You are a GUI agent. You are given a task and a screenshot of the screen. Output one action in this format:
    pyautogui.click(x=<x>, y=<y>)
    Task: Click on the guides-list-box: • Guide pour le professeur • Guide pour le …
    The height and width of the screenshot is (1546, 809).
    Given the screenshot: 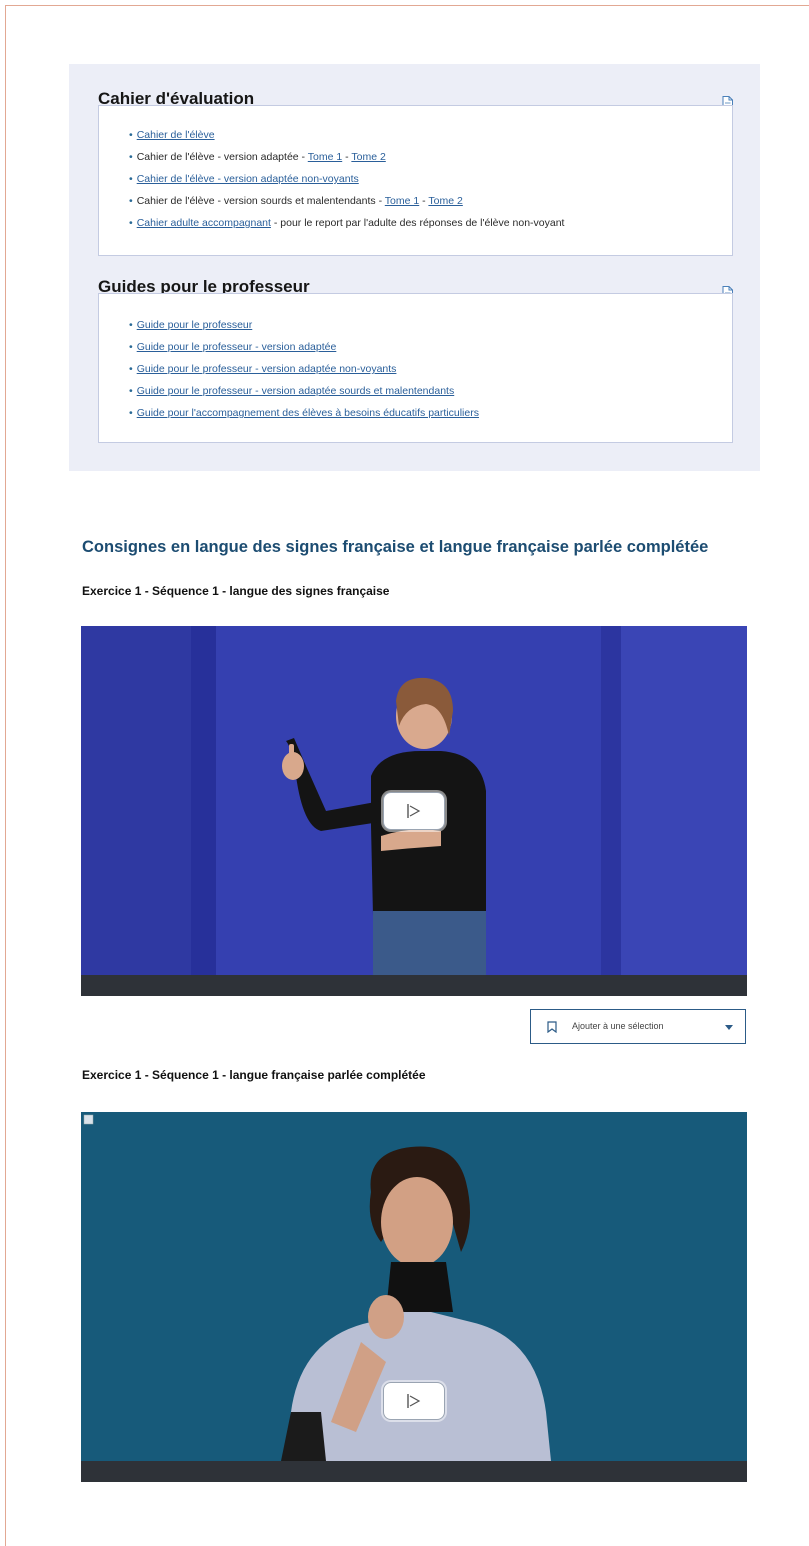 What is the action you would take?
    pyautogui.click(x=415, y=368)
    